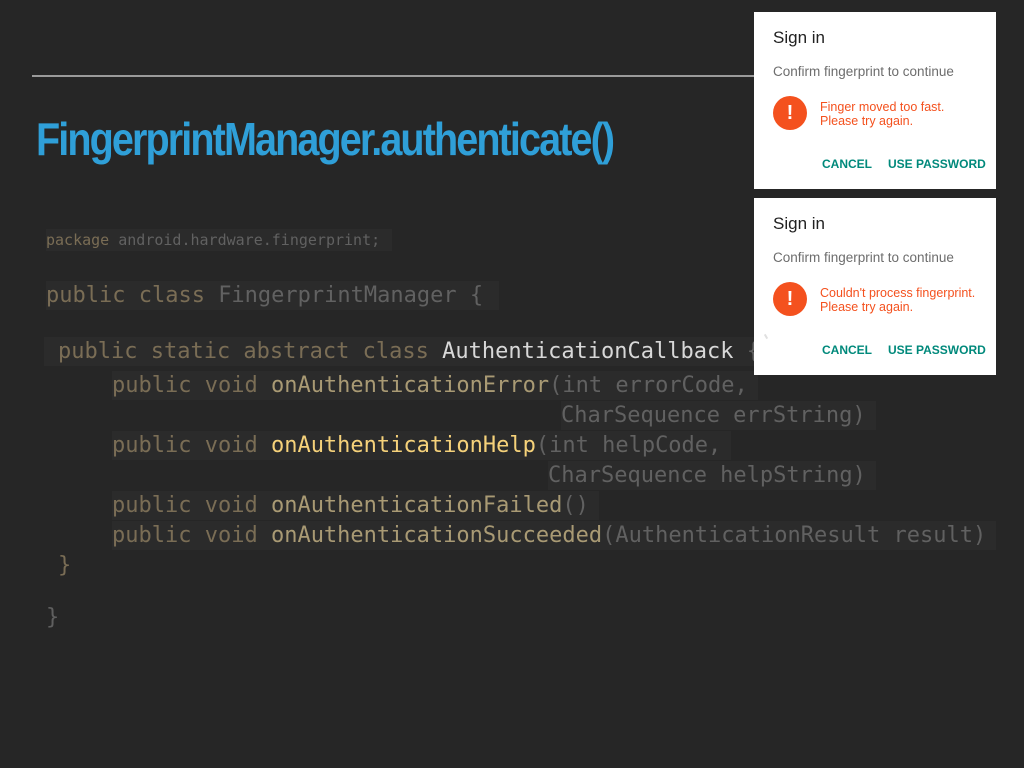  I want to click on keyword: public static abstract class, so click(250, 351).